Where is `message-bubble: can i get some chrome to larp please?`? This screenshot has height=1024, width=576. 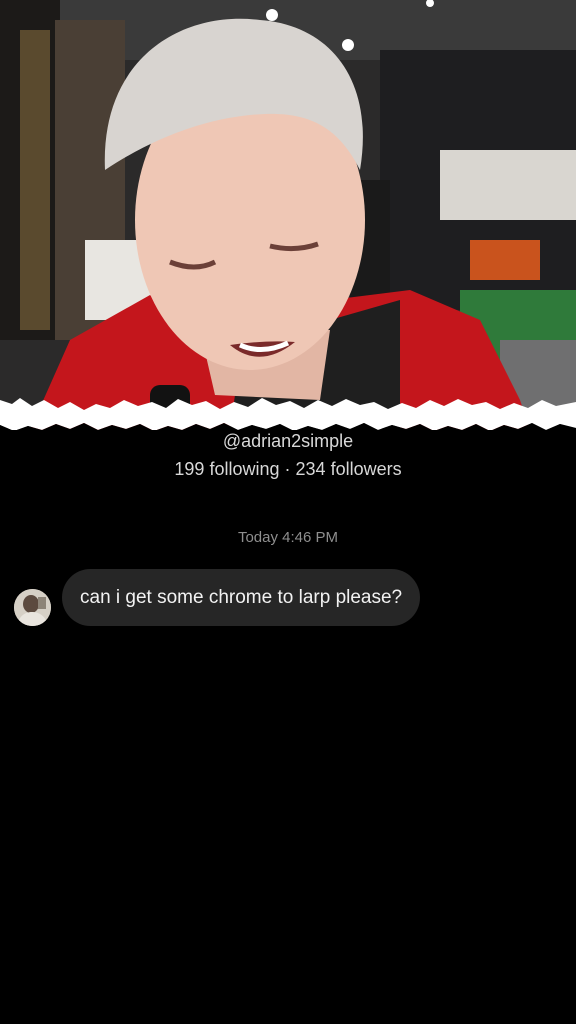 message-bubble: can i get some chrome to larp please? is located at coordinates (241, 597).